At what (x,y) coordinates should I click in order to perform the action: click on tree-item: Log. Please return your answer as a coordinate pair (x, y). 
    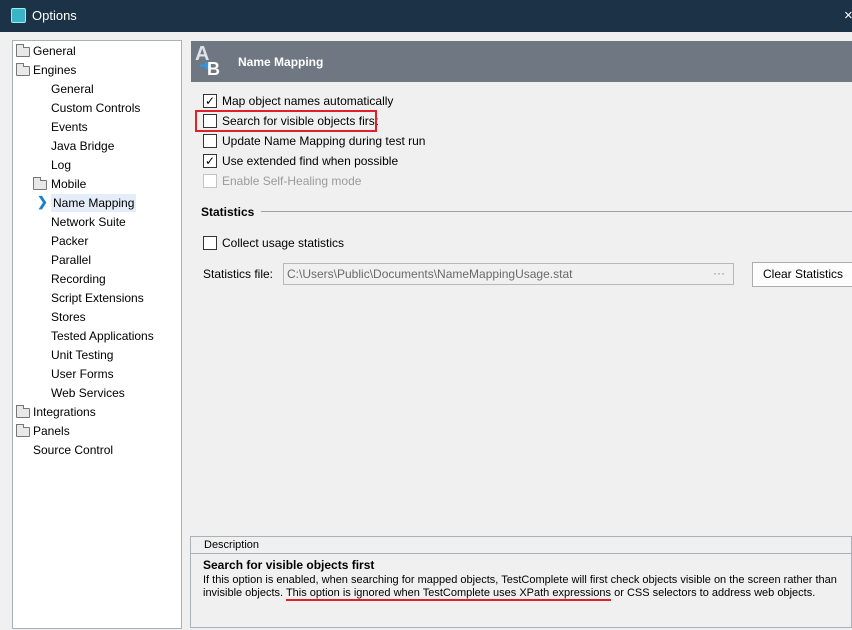
    Looking at the image, I should click on (61, 165).